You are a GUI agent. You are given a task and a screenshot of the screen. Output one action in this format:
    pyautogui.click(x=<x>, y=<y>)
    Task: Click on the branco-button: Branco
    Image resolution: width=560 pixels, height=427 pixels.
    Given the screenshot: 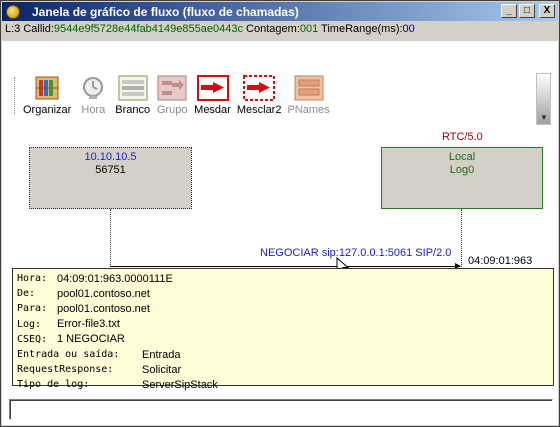 What is the action you would take?
    pyautogui.click(x=132, y=100)
    